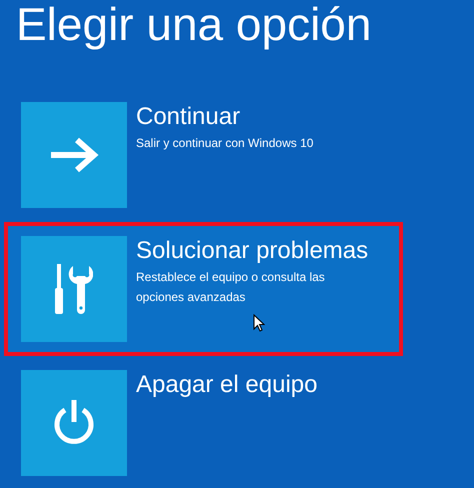 This screenshot has height=488, width=474. I want to click on option-label: Continuar, so click(189, 117).